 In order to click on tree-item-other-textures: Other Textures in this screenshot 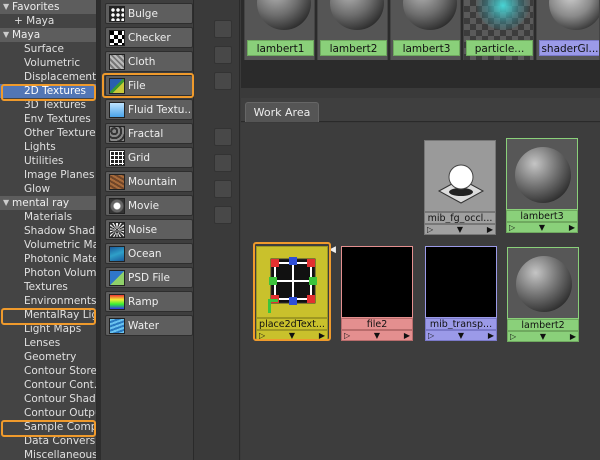, I will do `click(48, 133)`.